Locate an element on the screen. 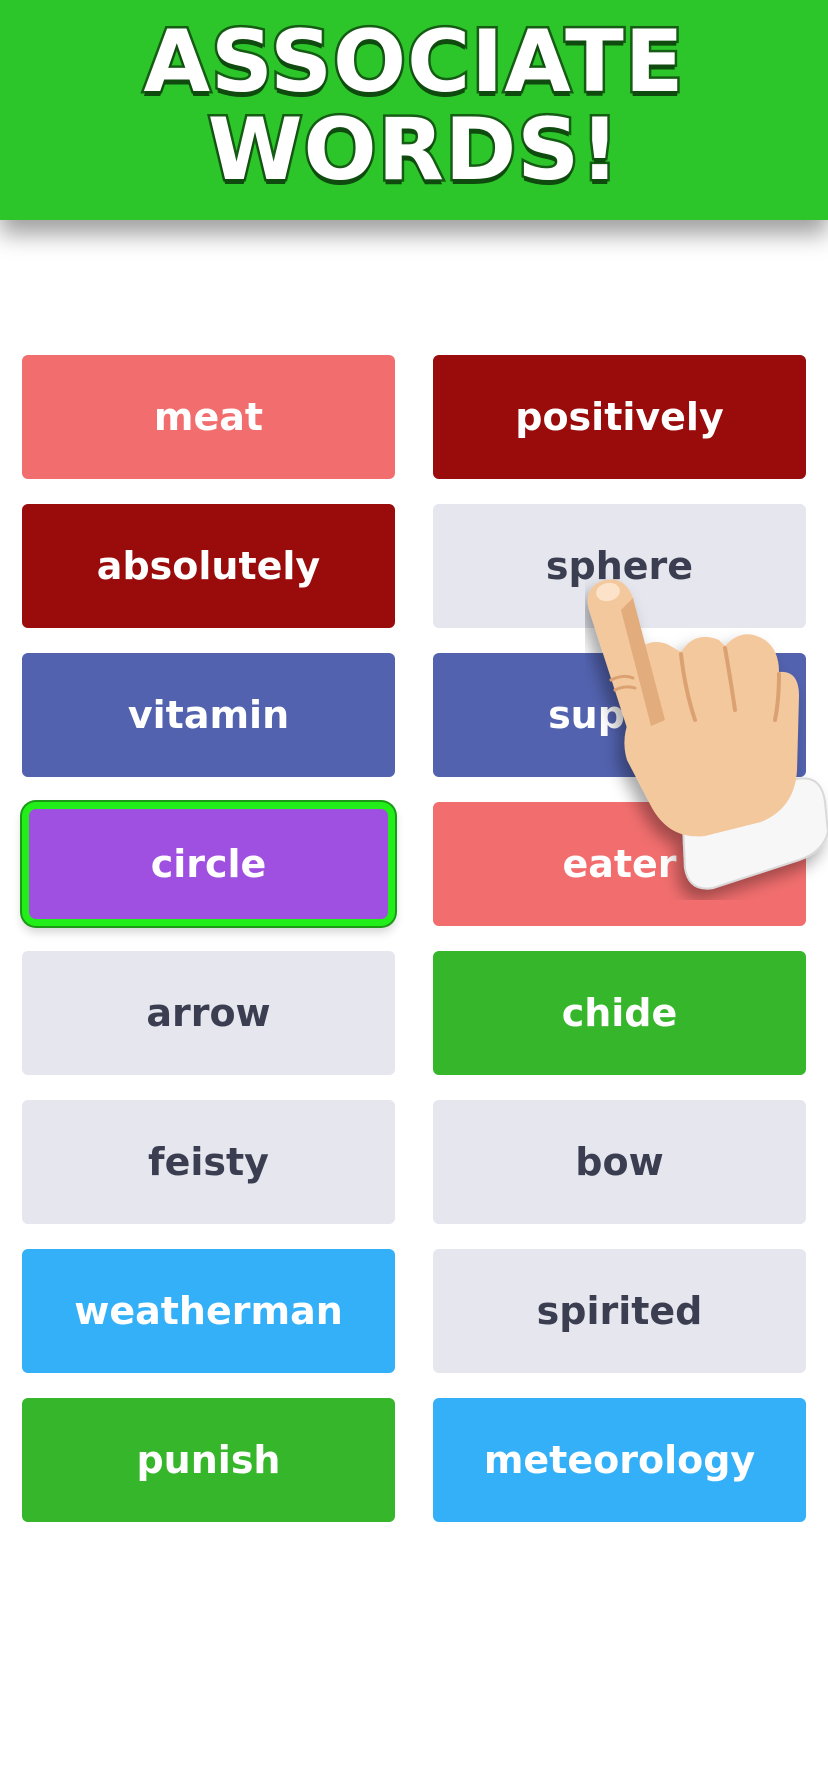  word-tile: meteorology is located at coordinates (619, 1460).